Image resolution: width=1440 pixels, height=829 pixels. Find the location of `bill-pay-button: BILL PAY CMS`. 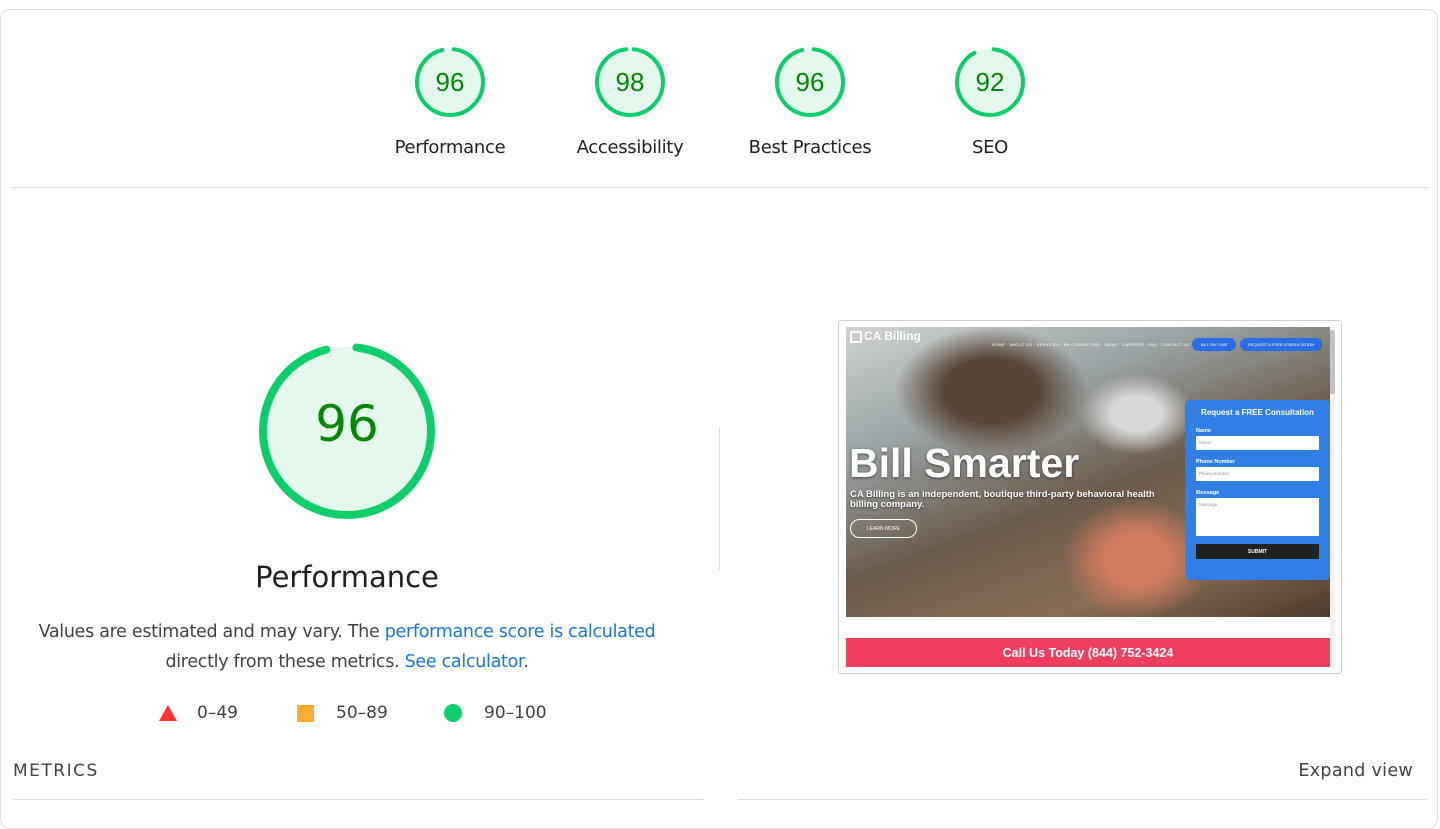

bill-pay-button: BILL PAY CMS is located at coordinates (1214, 344).